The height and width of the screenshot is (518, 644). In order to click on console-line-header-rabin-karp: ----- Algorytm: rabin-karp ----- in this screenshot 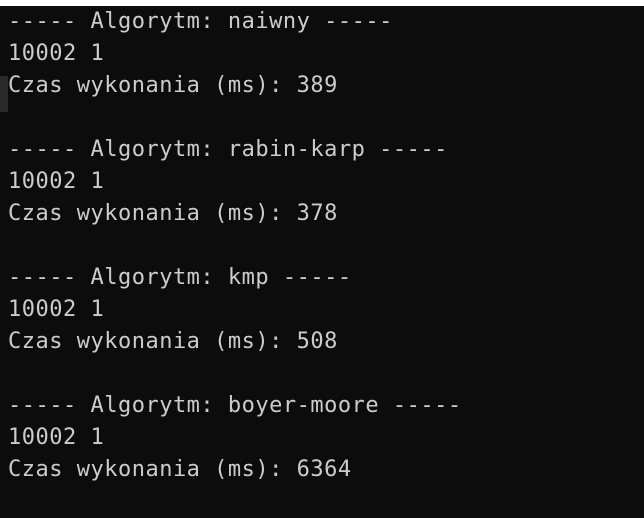, I will do `click(228, 149)`.